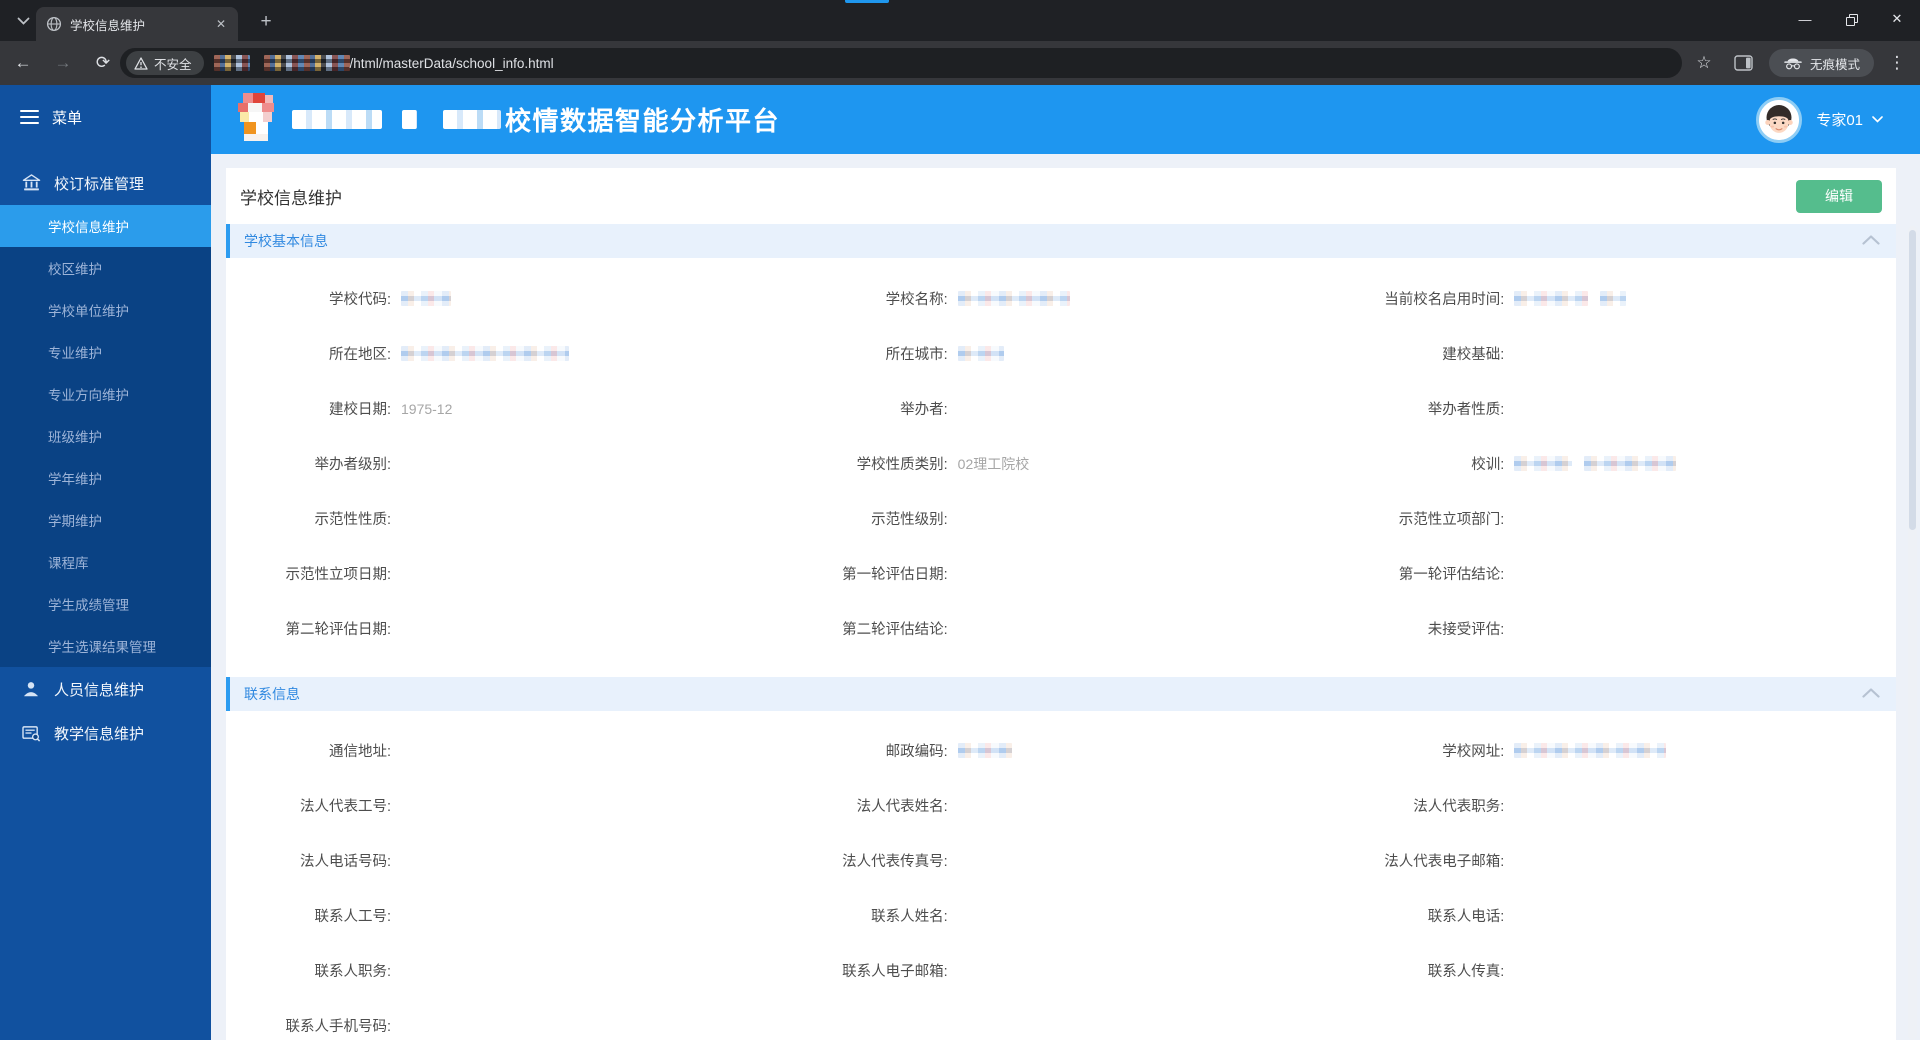 Image resolution: width=1920 pixels, height=1040 pixels. I want to click on section-header-contact-info: 联系信息, so click(1061, 694).